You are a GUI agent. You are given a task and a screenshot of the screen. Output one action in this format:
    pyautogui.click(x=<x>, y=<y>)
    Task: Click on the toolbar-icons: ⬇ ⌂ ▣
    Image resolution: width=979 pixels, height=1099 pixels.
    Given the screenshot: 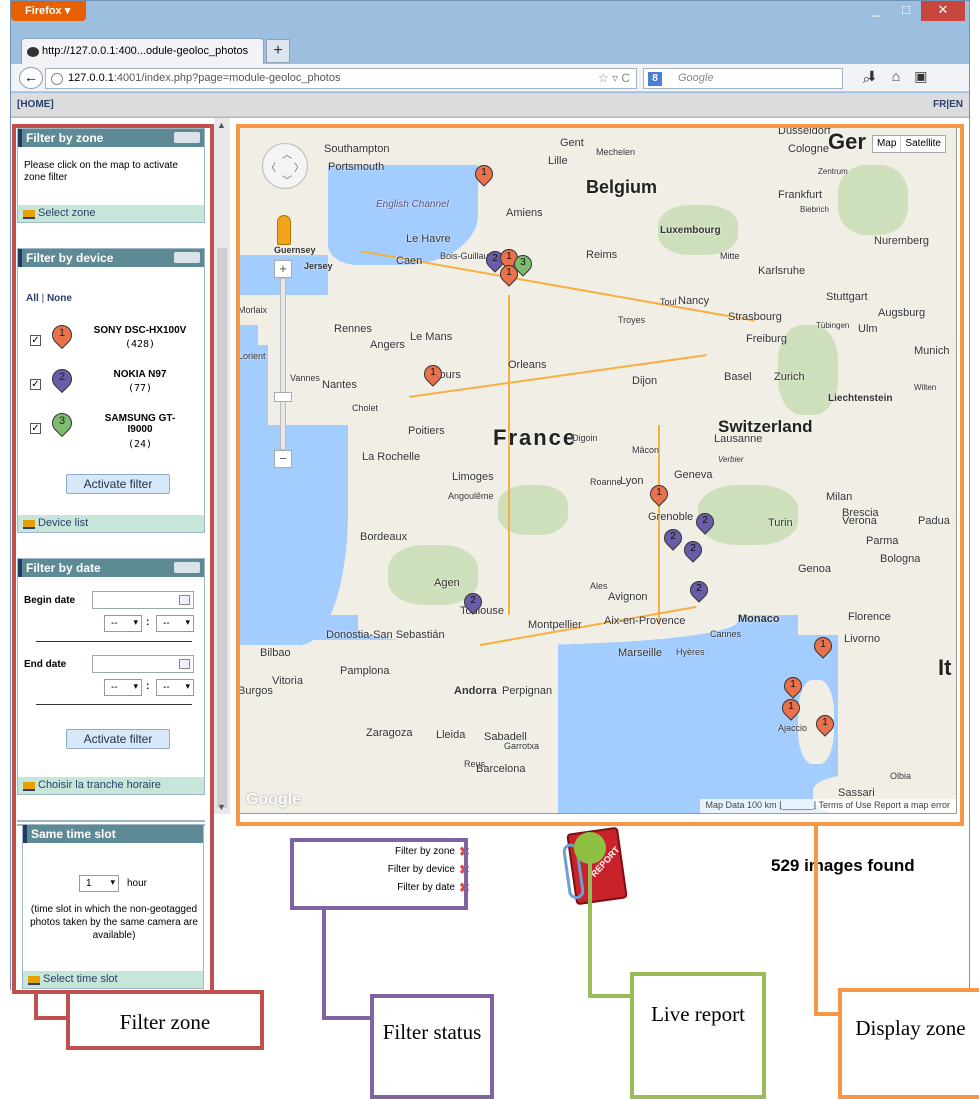 What is the action you would take?
    pyautogui.click(x=896, y=76)
    